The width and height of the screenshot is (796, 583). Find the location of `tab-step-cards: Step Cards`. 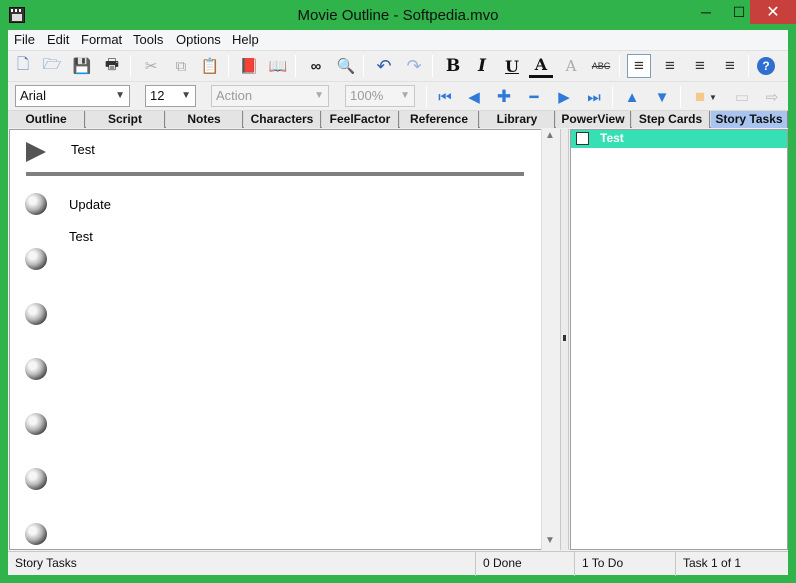

tab-step-cards: Step Cards is located at coordinates (671, 119).